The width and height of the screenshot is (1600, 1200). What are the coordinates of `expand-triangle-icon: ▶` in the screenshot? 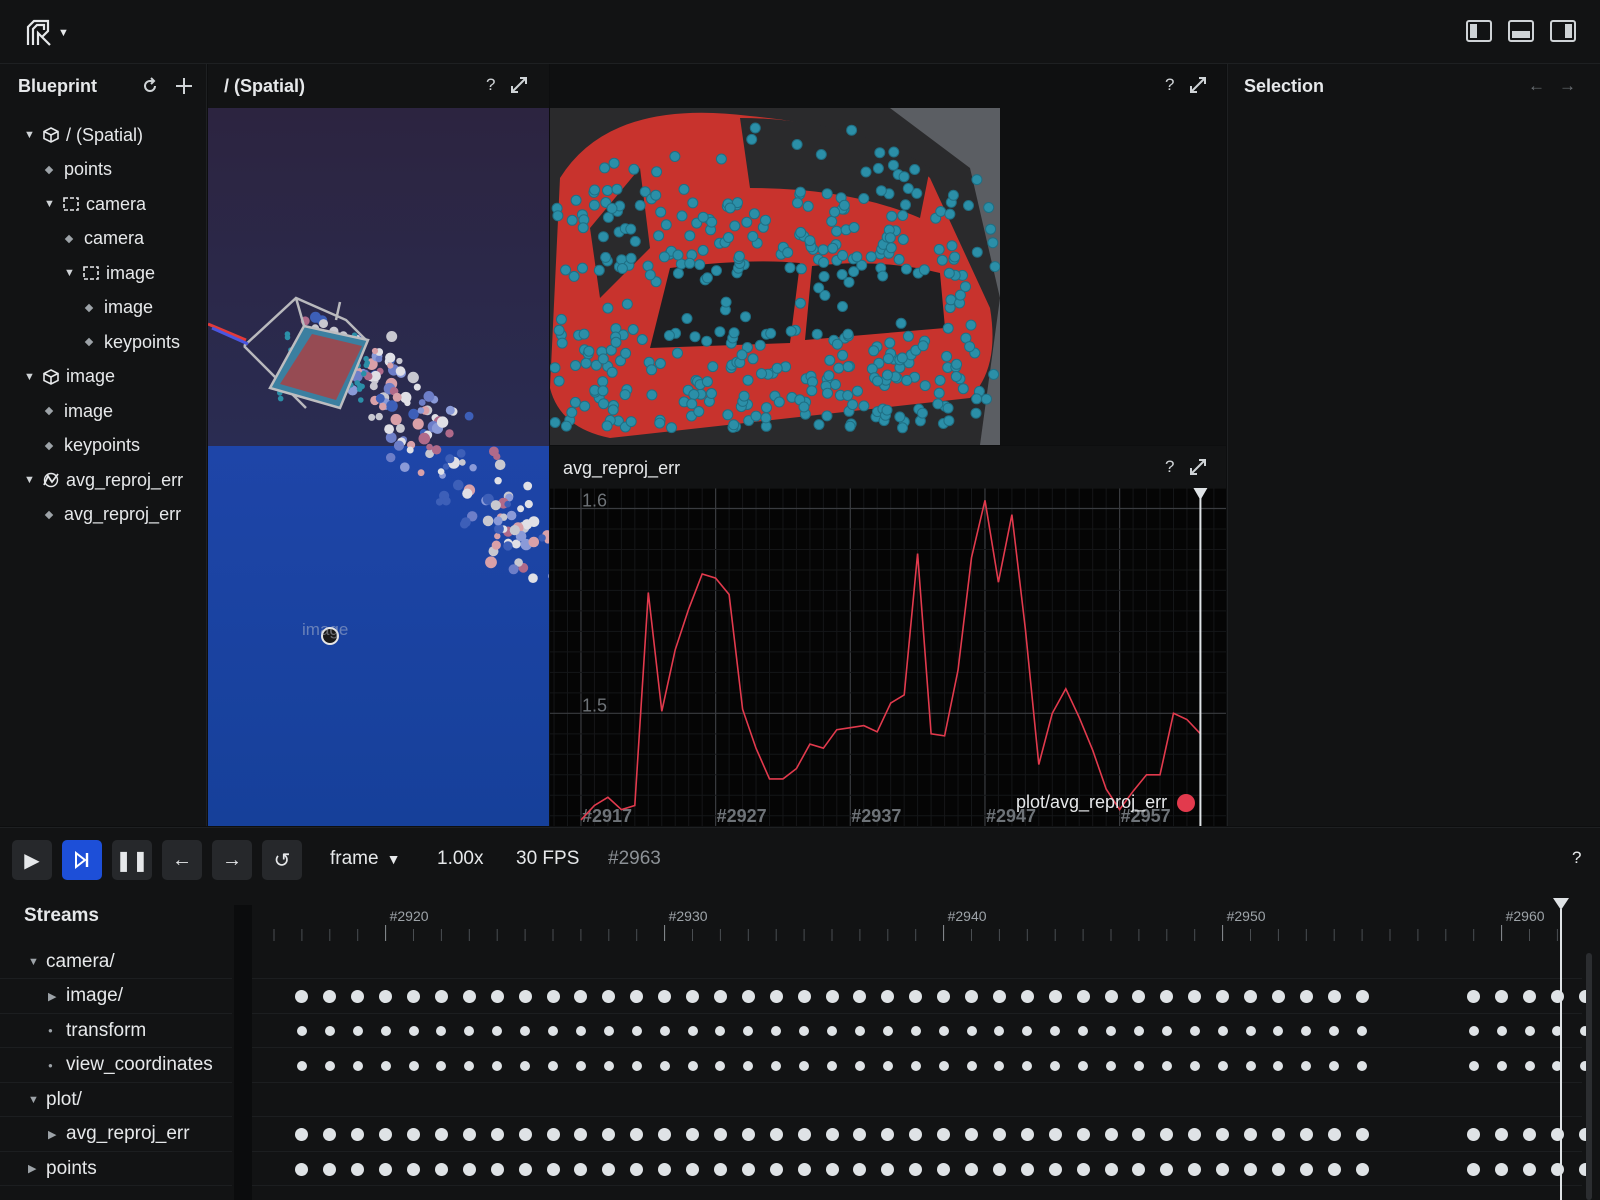 It's located at (57, 1134).